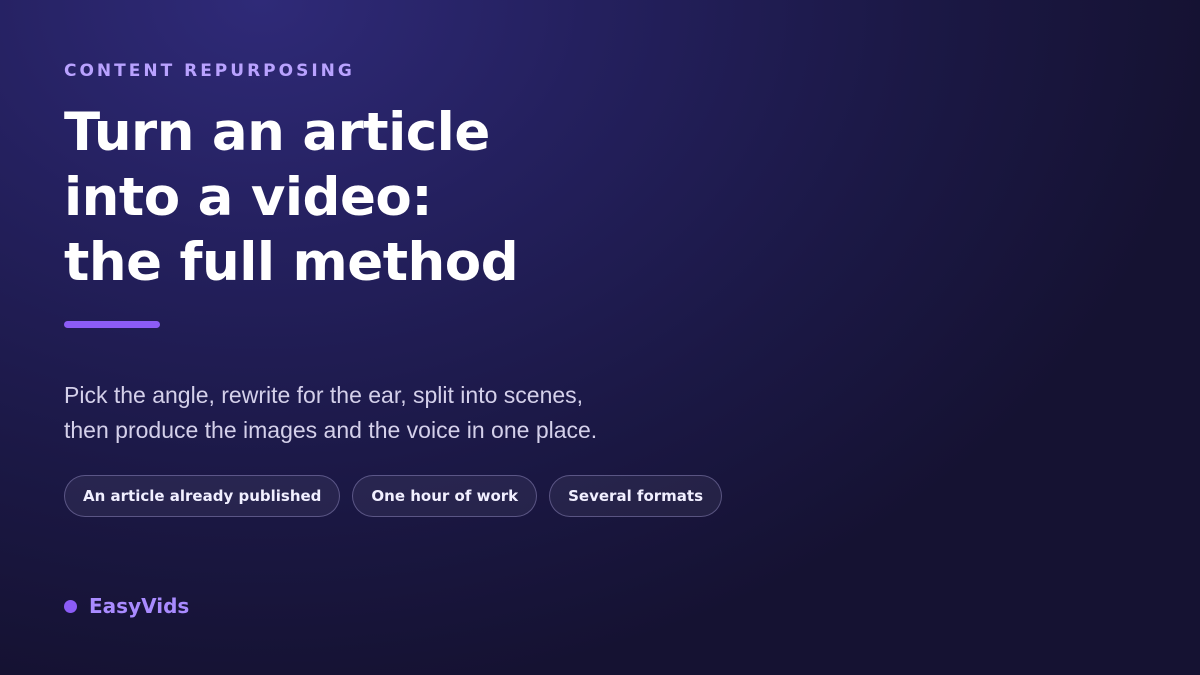 This screenshot has height=675, width=1200. Describe the element at coordinates (209, 71) in the screenshot. I see `eyebrow-label: CONTENT REPURPOSING` at that location.